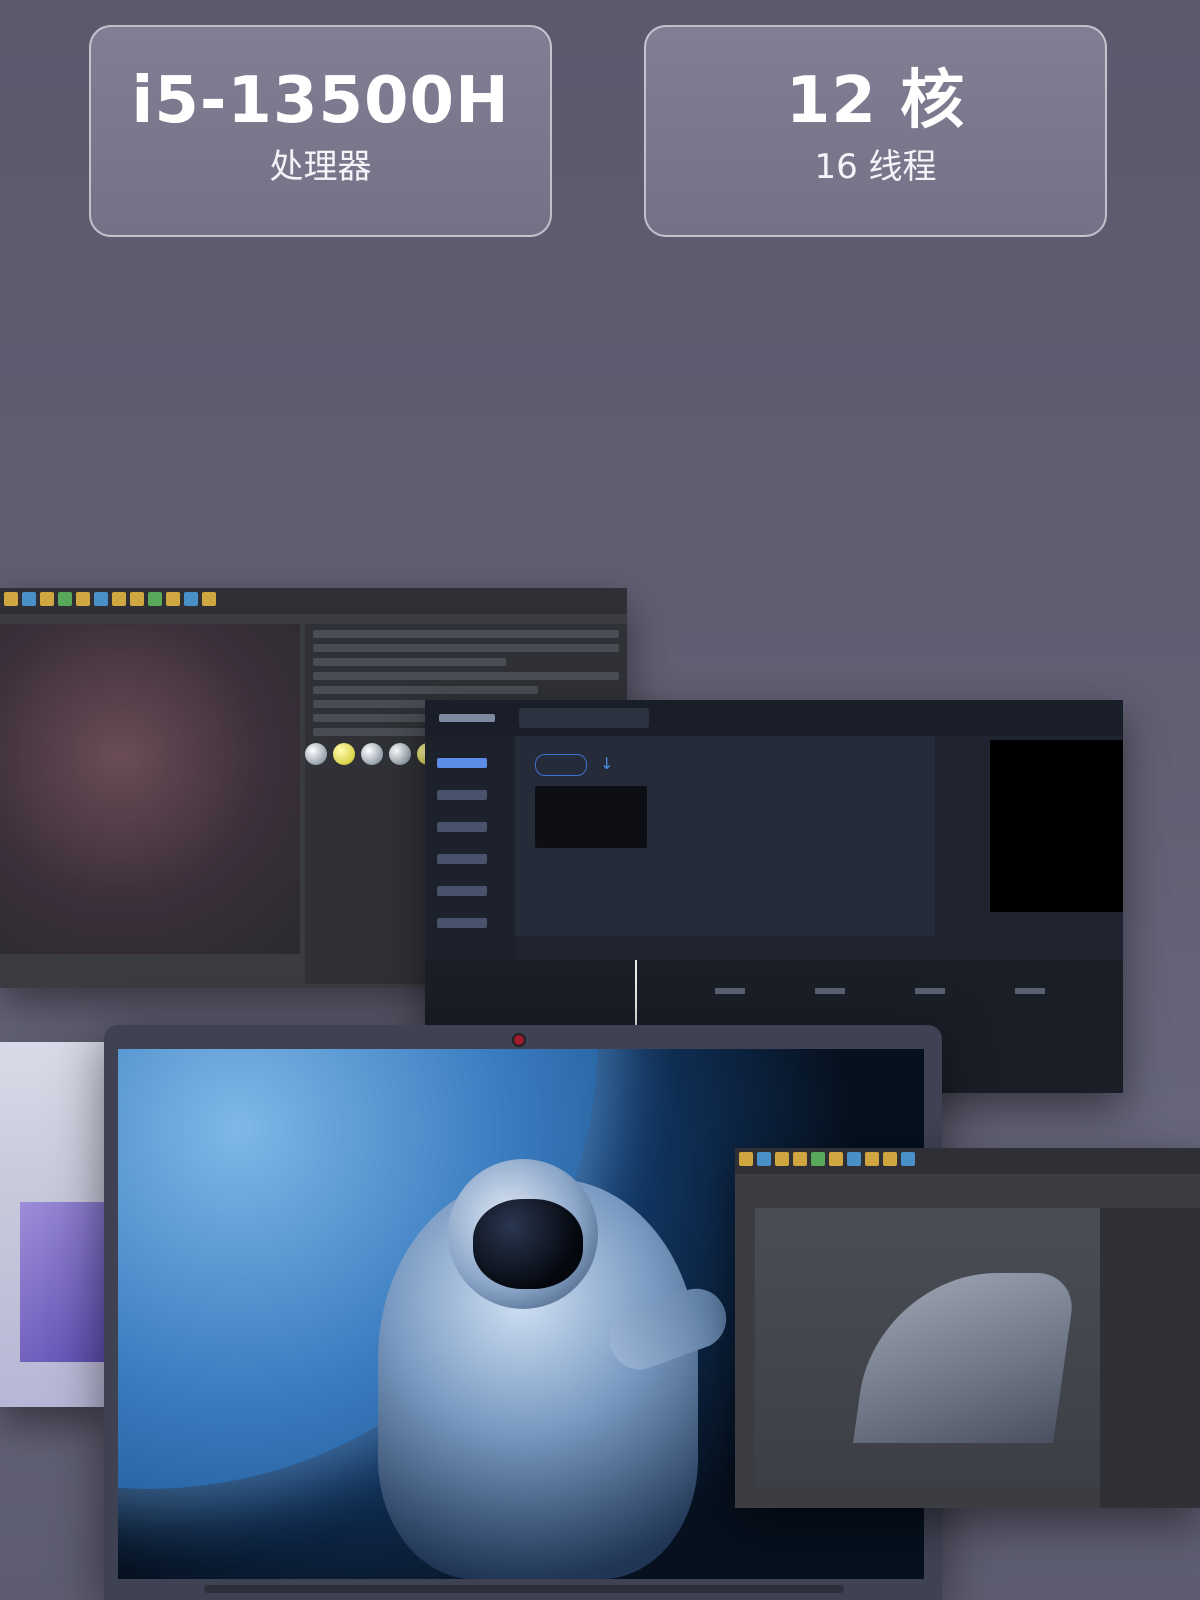 The image size is (1200, 1600). I want to click on c4d-toolbar-right, so click(967, 1161).